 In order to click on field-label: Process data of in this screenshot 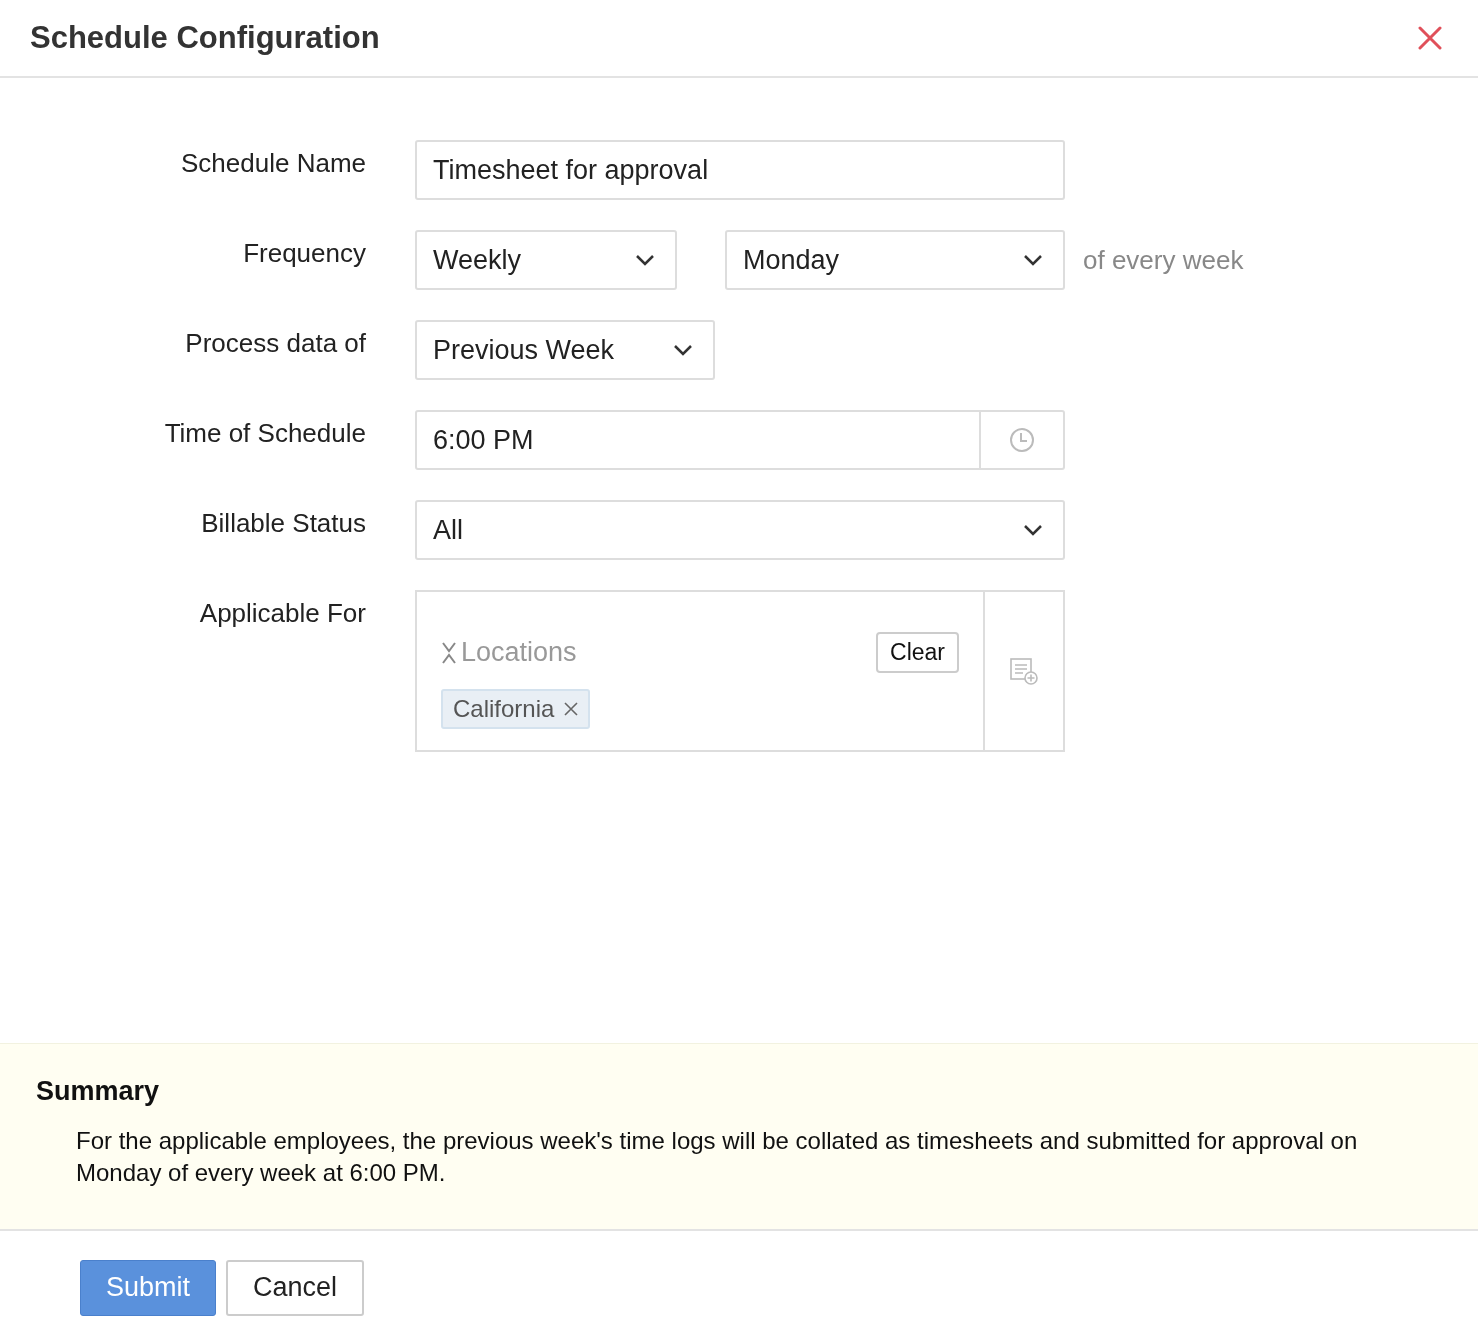, I will do `click(275, 343)`.